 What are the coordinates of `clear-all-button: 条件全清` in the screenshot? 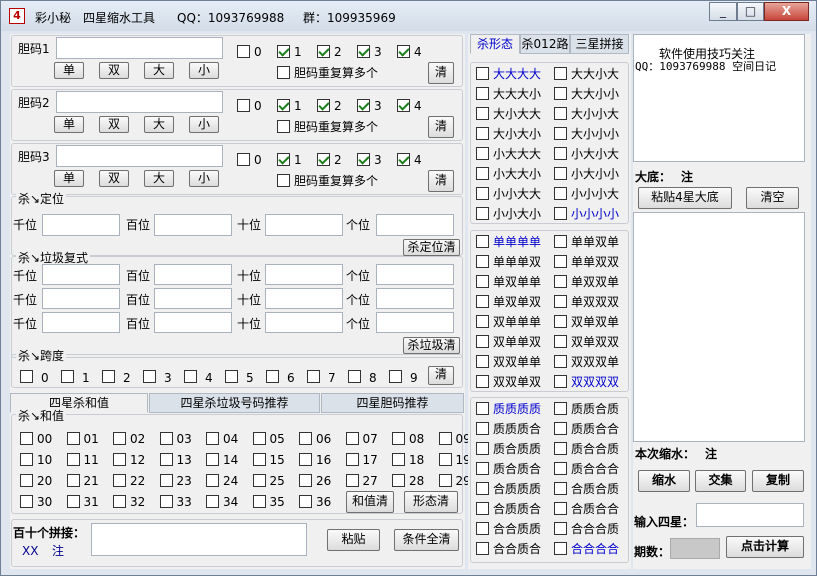 It's located at (426, 540).